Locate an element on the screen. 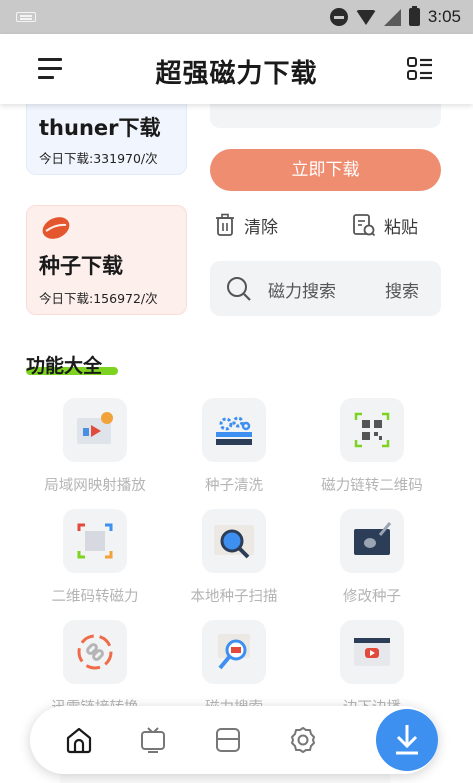  trash-icon is located at coordinates (225, 224).